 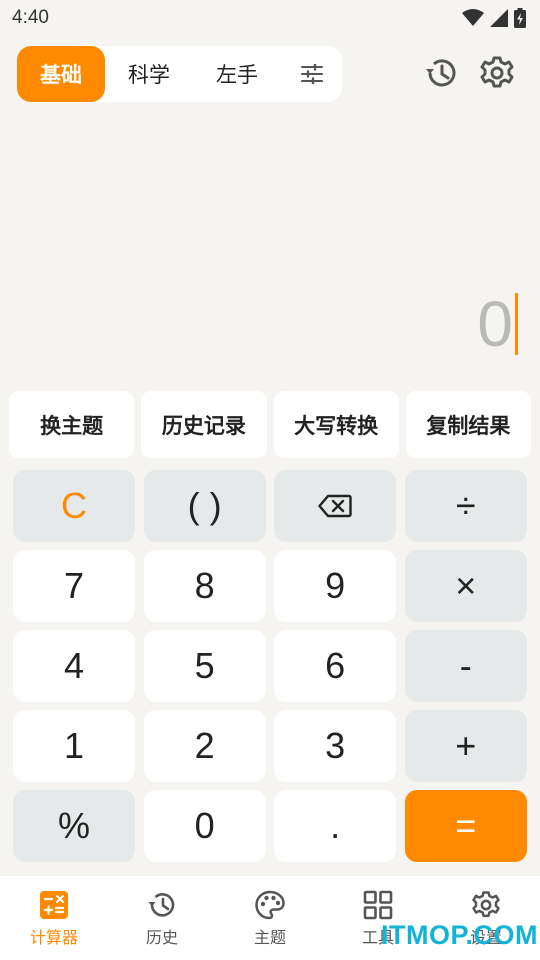 What do you see at coordinates (269, 937) in the screenshot?
I see `nav-label: 主题` at bounding box center [269, 937].